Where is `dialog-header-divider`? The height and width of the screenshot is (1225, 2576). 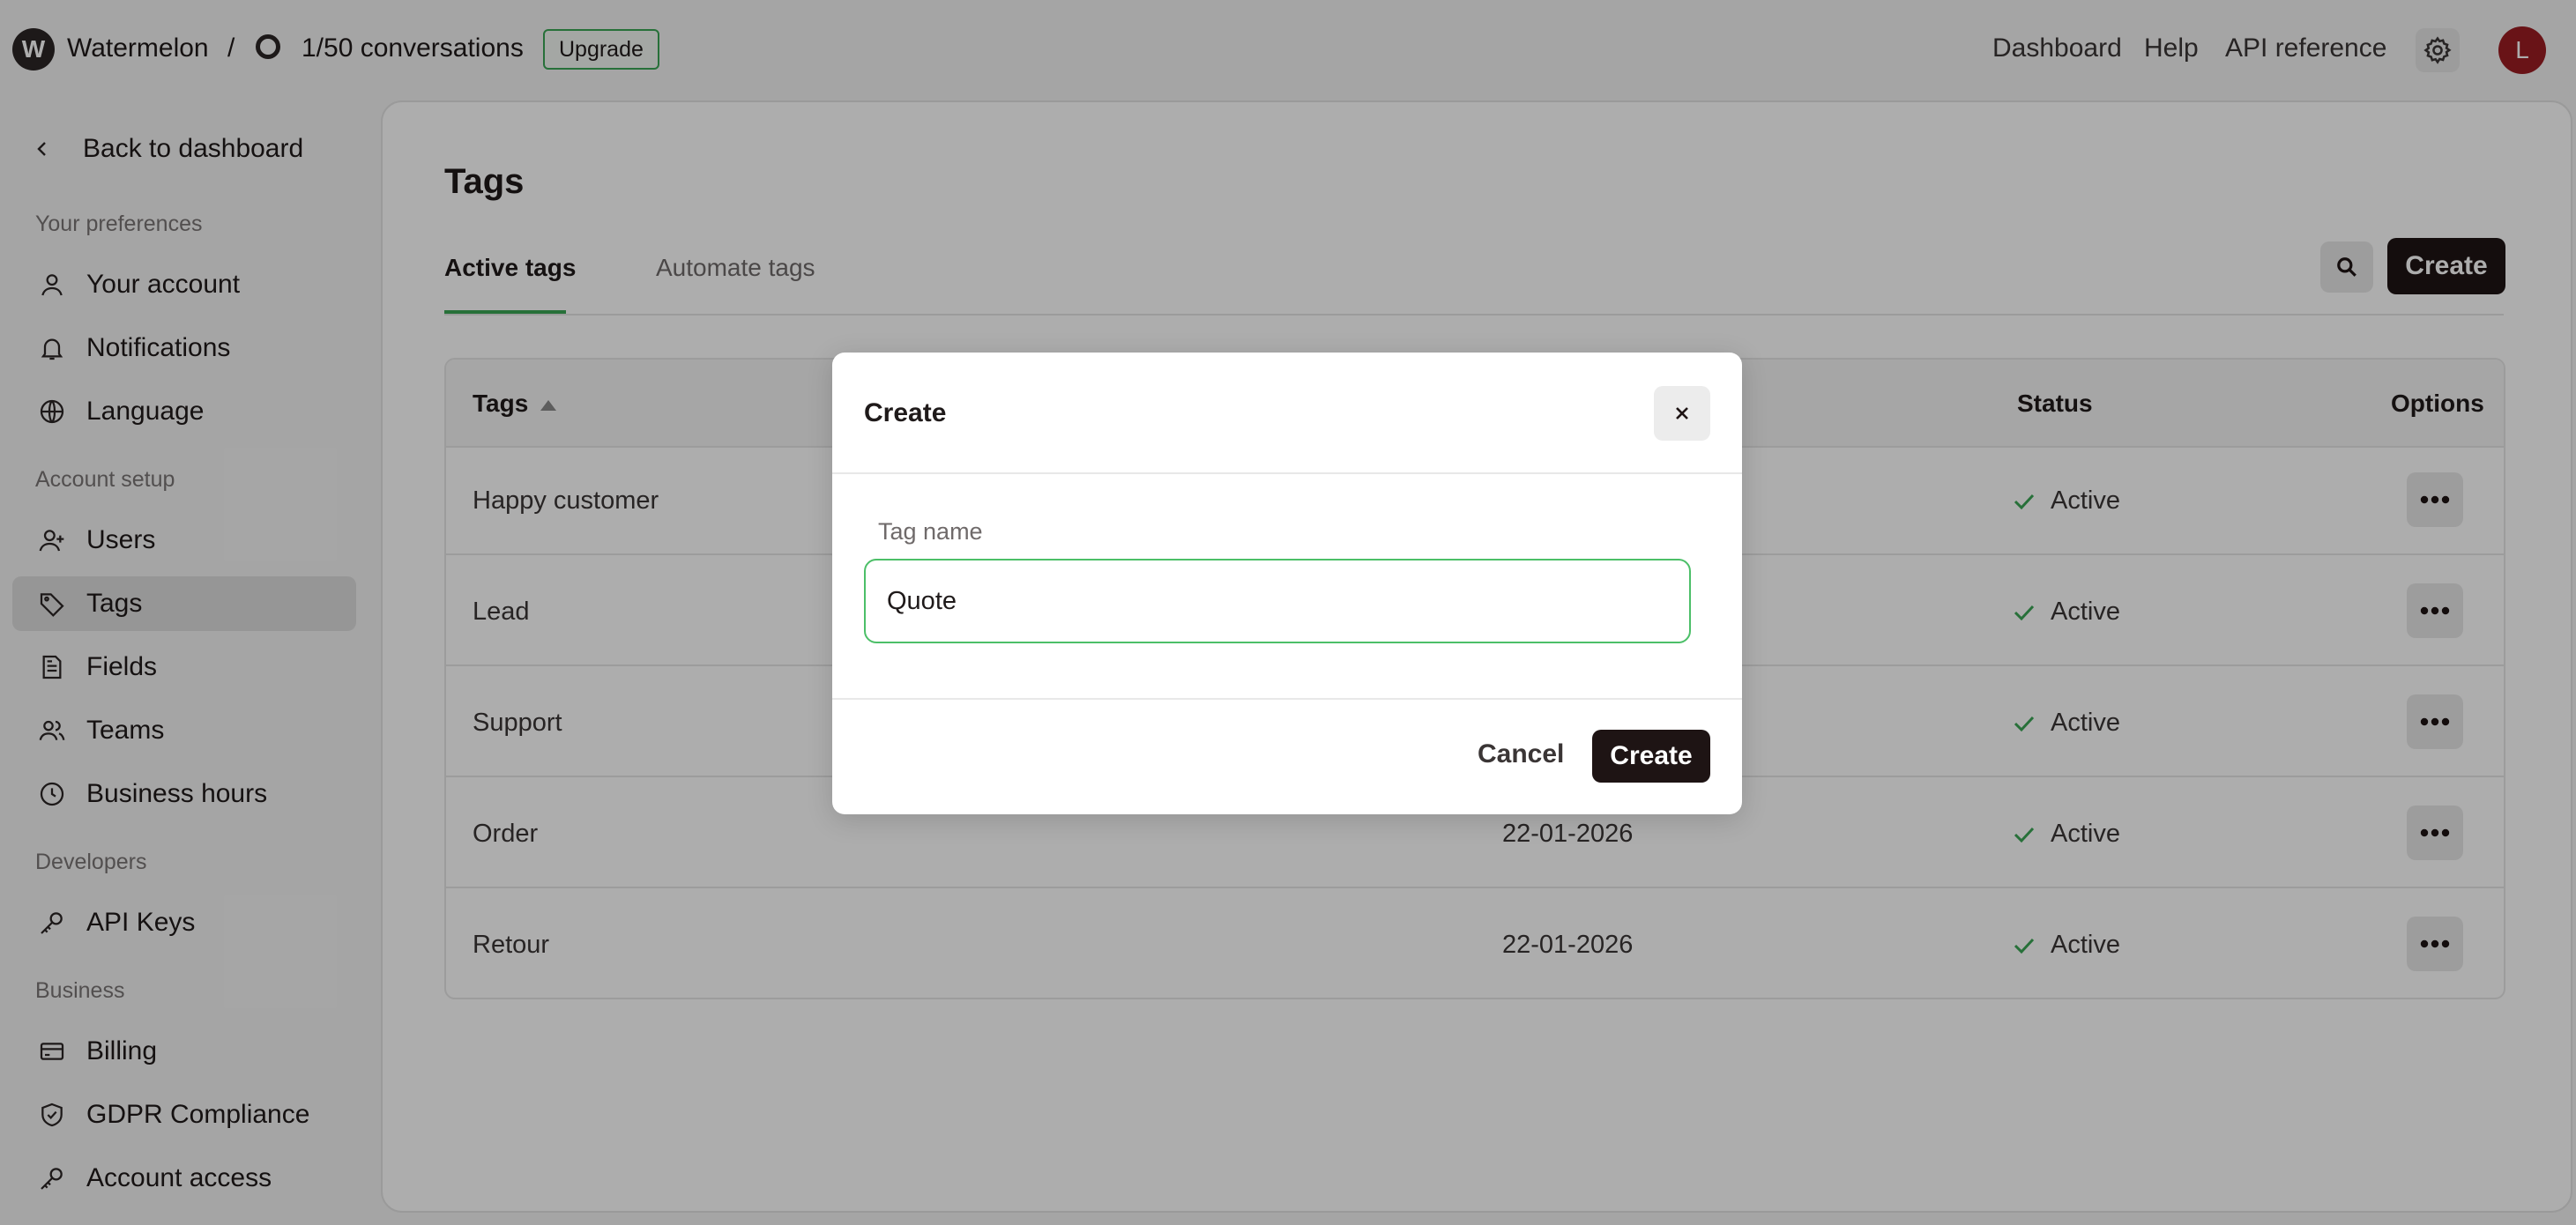
dialog-header-divider is located at coordinates (1287, 473).